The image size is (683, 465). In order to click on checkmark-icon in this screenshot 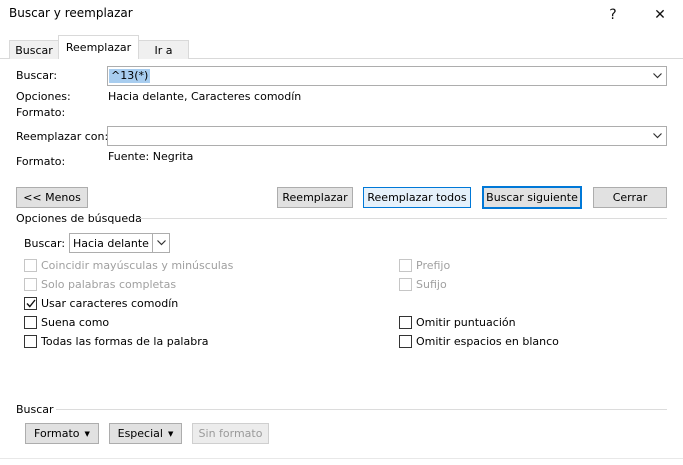, I will do `click(30, 303)`.